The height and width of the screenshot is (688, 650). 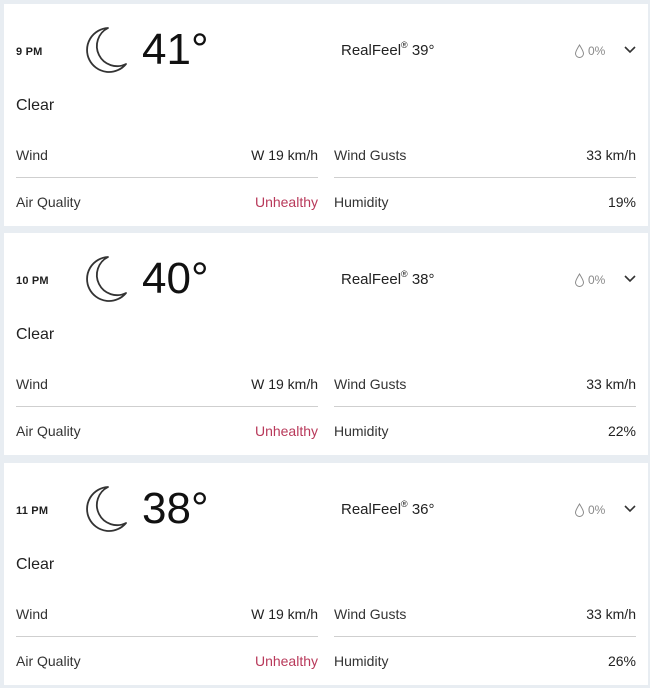 What do you see at coordinates (388, 49) in the screenshot?
I see `realfeel: RealFeel® 39°` at bounding box center [388, 49].